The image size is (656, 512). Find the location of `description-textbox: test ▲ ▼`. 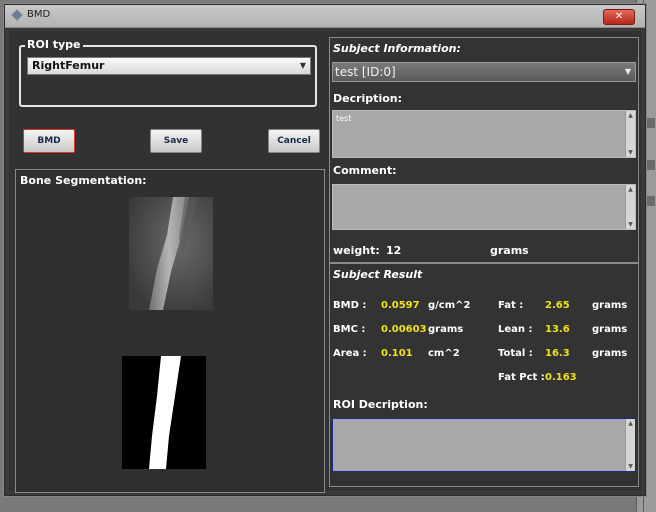

description-textbox: test ▲ ▼ is located at coordinates (484, 134).